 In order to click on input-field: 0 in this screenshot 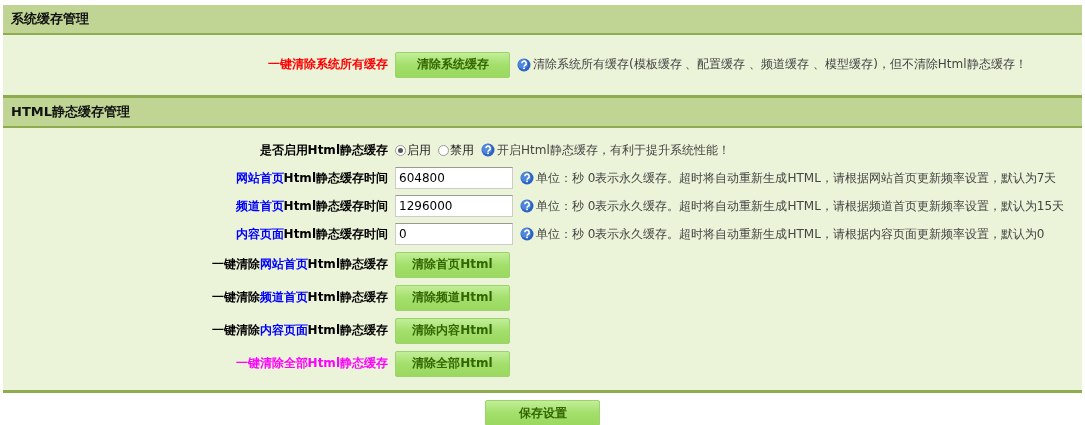, I will do `click(454, 234)`.